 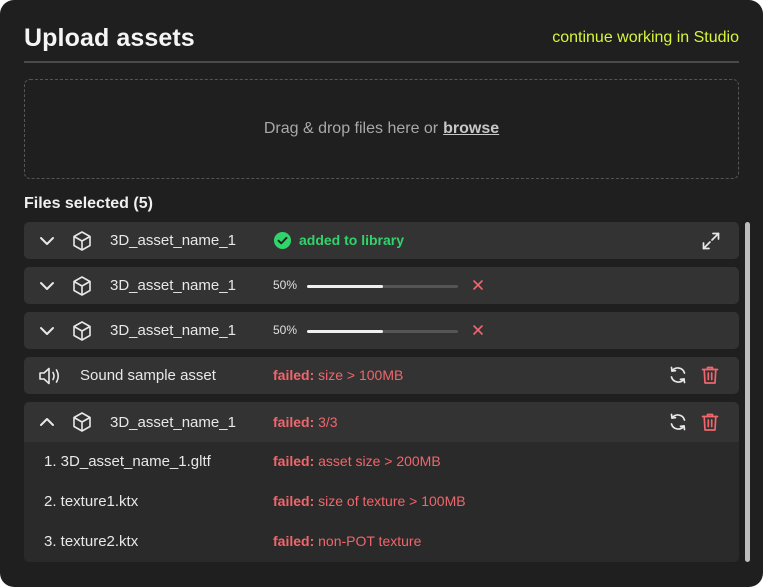 I want to click on dropzone-text: Drag & drop files here or, so click(x=351, y=128).